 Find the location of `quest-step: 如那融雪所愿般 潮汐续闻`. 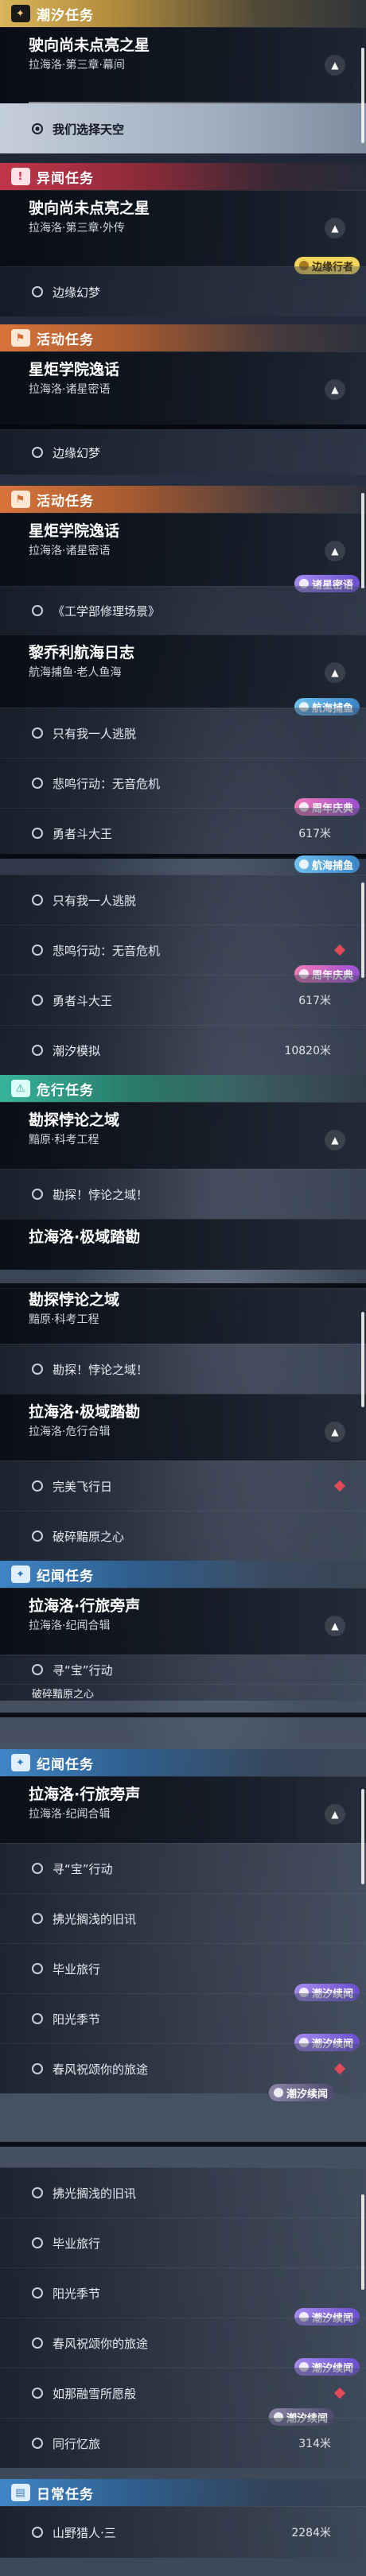

quest-step: 如那融雪所愿般 潮汐续闻 is located at coordinates (183, 2397).